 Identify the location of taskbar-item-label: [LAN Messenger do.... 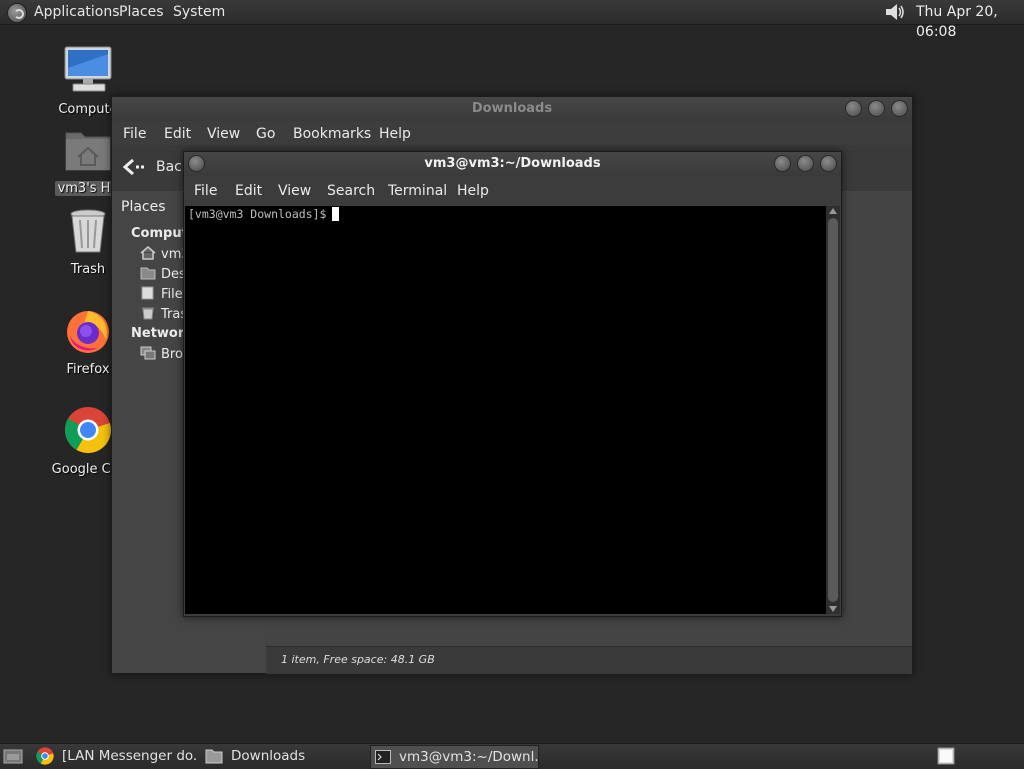
(130, 756).